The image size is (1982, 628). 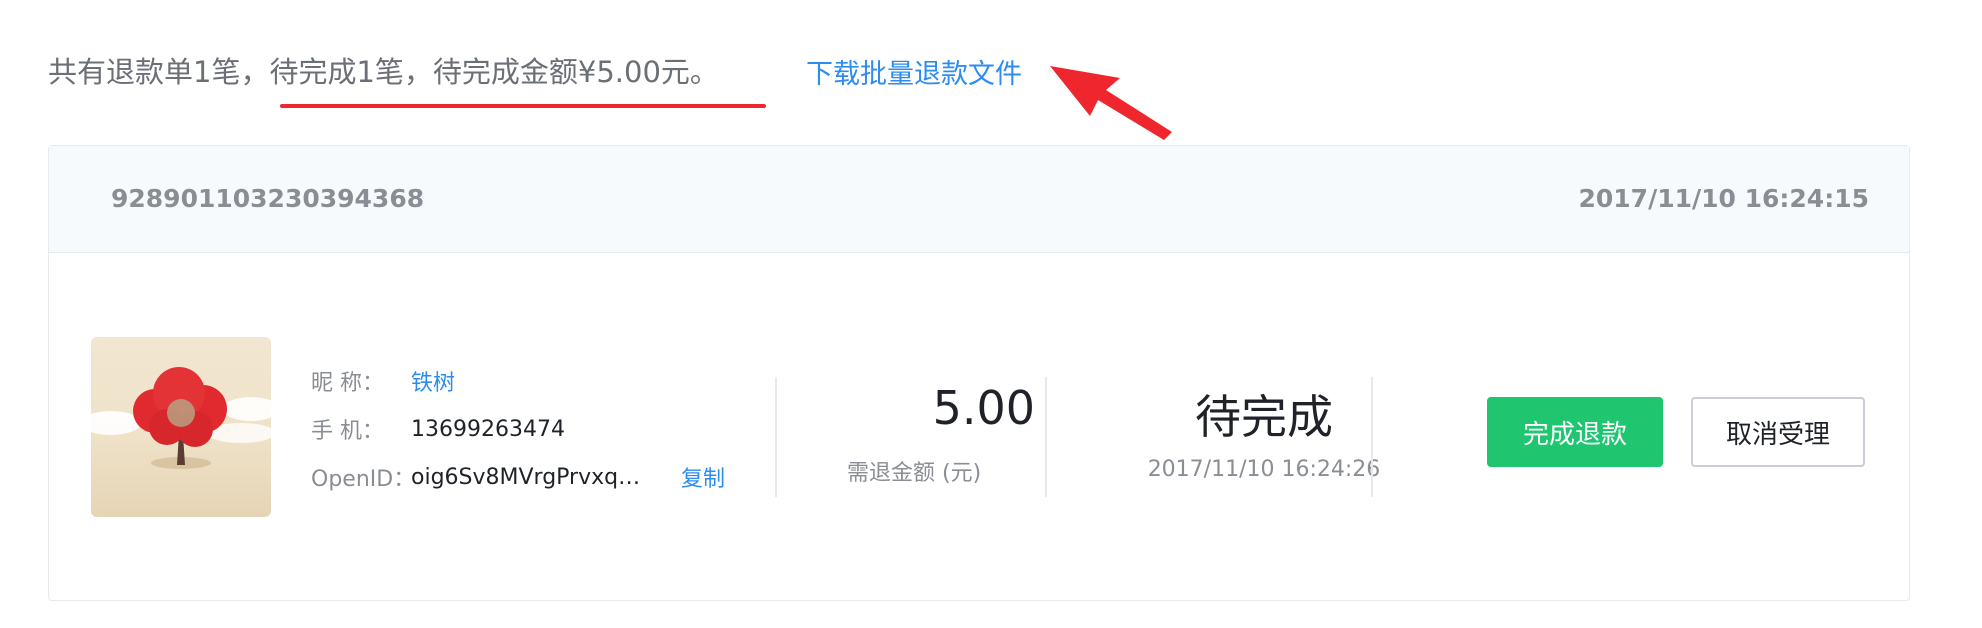 What do you see at coordinates (347, 431) in the screenshot?
I see `phone-label: 手 机：` at bounding box center [347, 431].